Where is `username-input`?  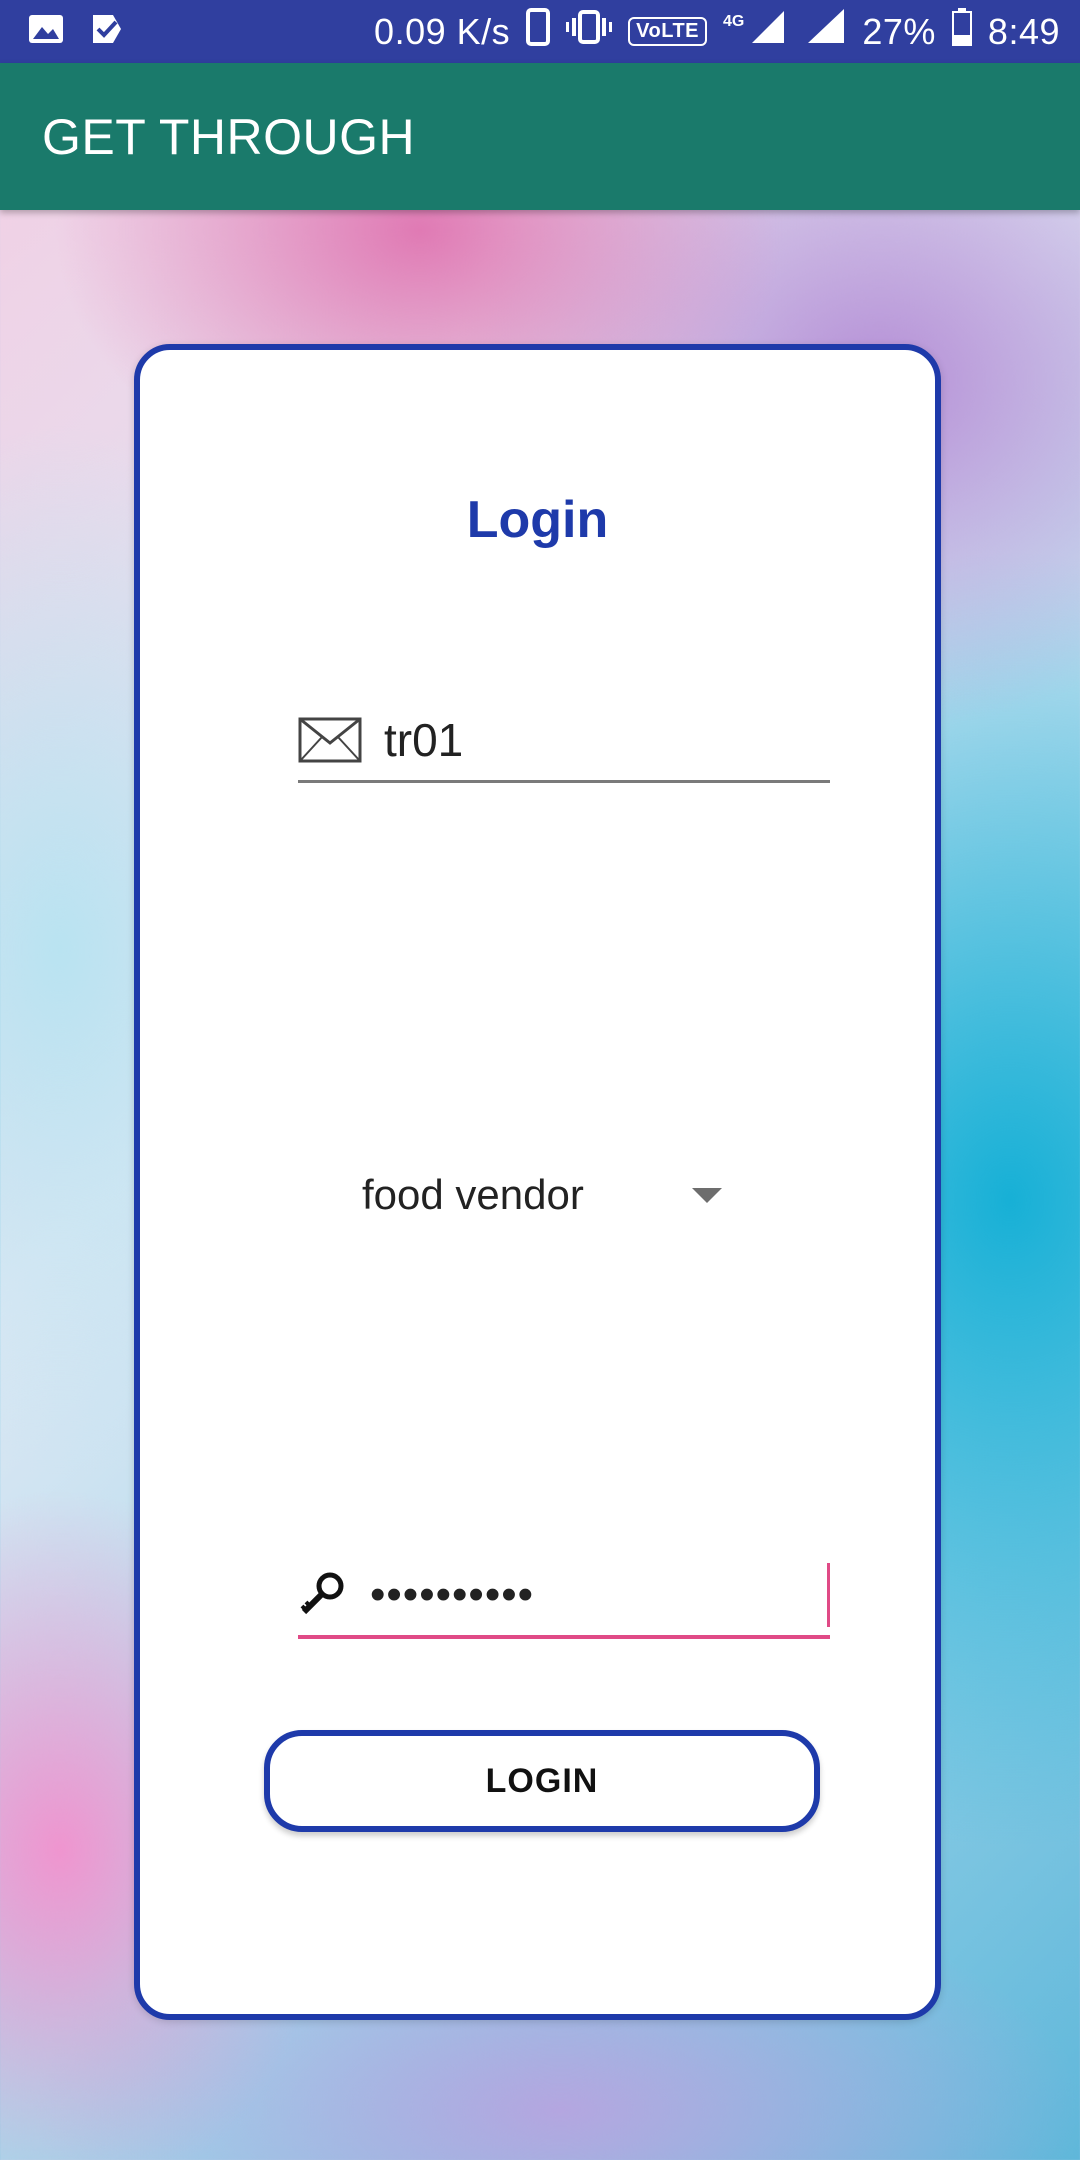
username-input is located at coordinates (596, 740).